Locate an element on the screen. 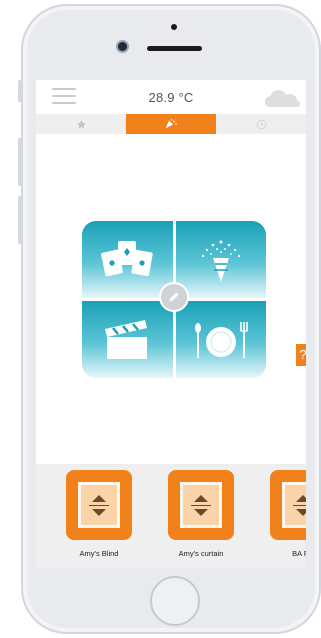 The height and width of the screenshot is (638, 321). device-label: Amy's Blind is located at coordinates (99, 553).